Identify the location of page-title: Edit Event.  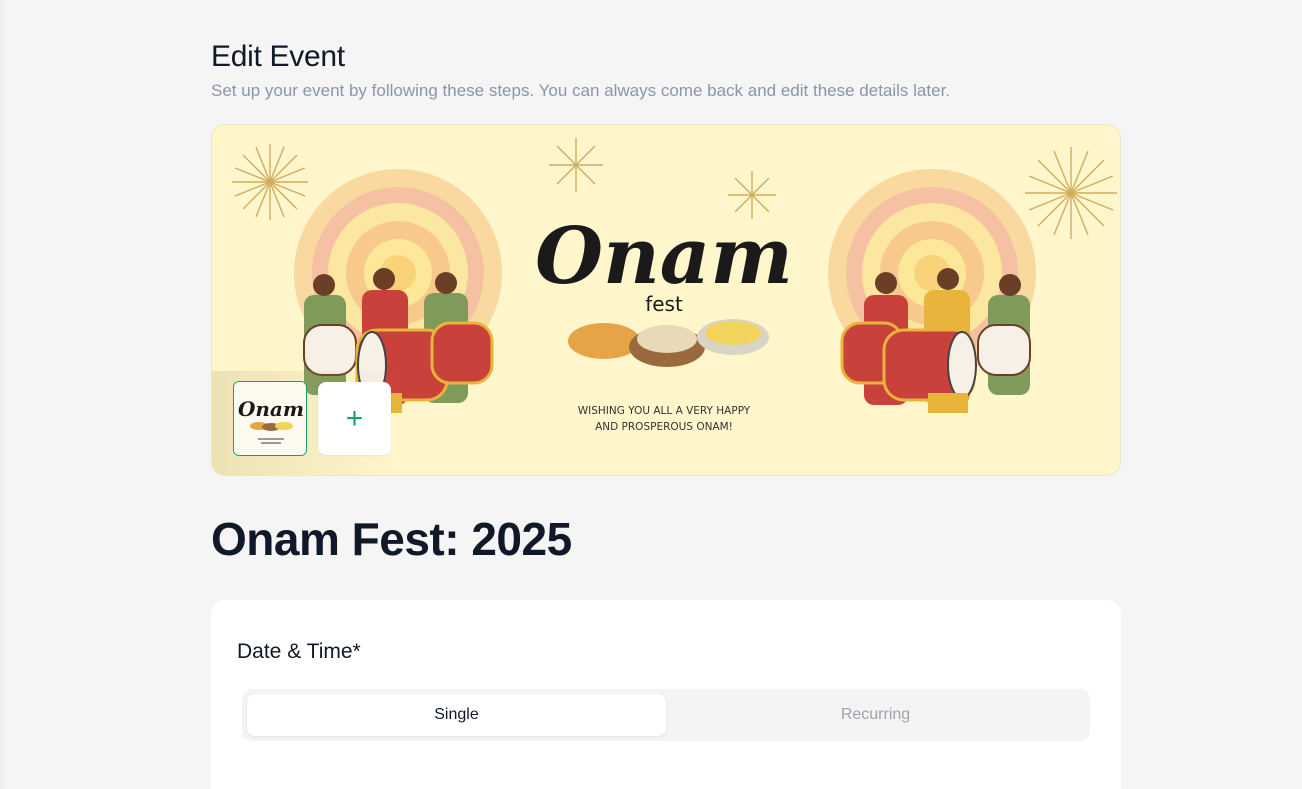
(278, 56).